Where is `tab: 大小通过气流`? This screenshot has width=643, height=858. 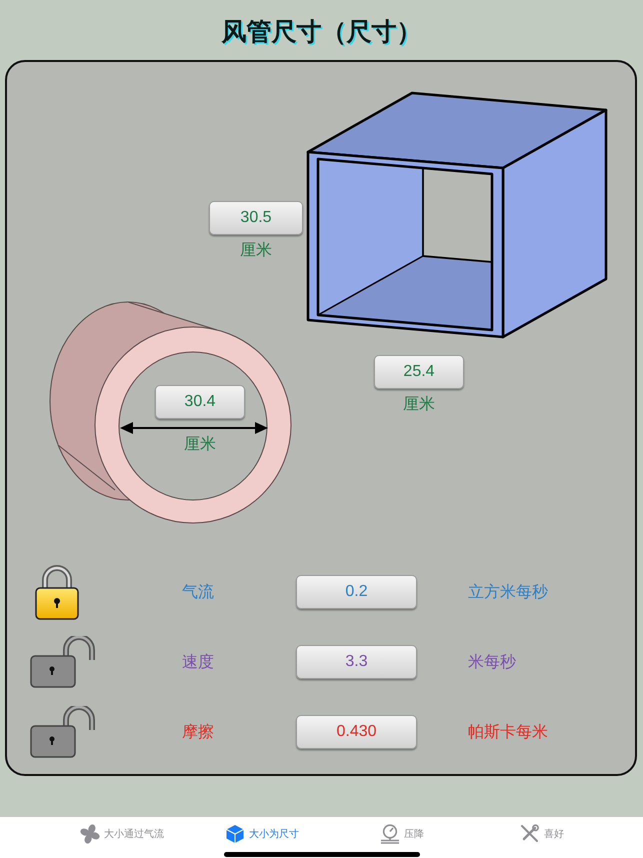
tab: 大小通过气流 is located at coordinates (122, 834).